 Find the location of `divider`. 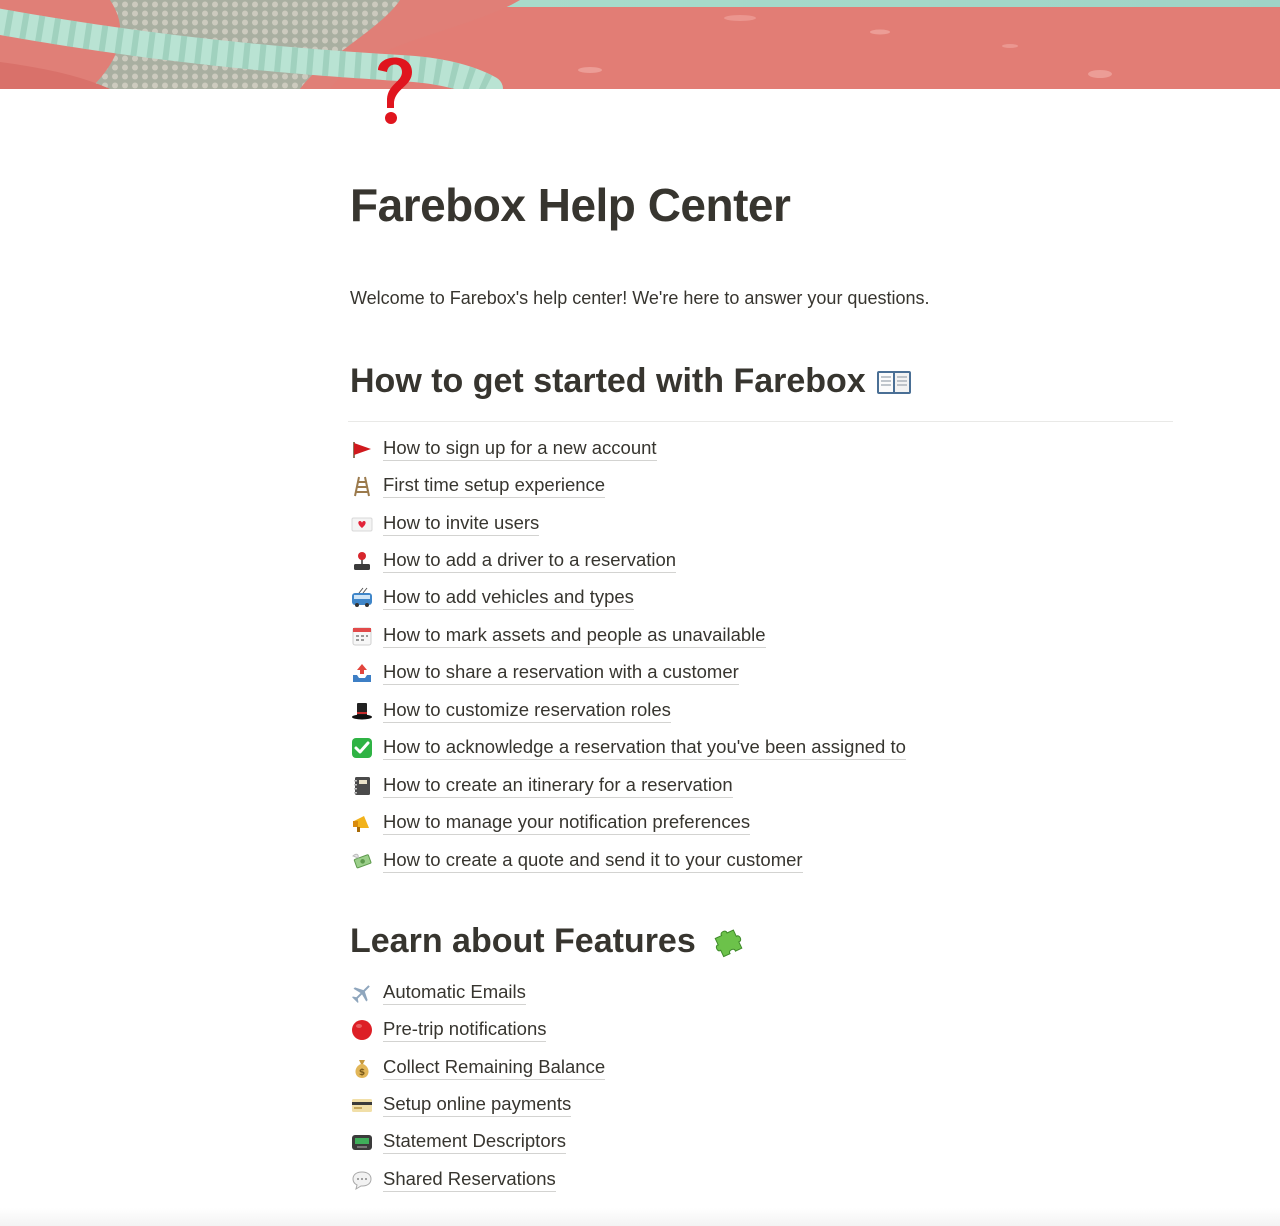

divider is located at coordinates (760, 421).